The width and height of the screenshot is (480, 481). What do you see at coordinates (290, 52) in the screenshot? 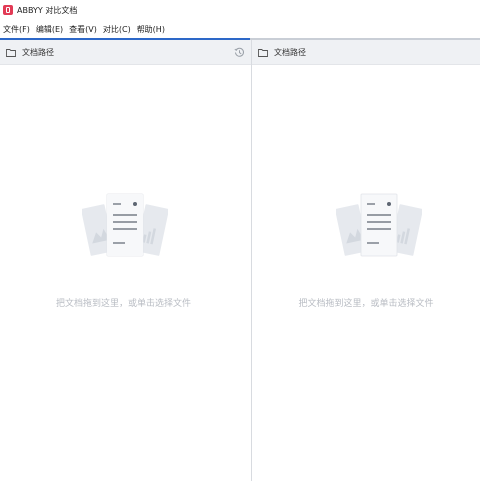
I see `right-document-path-label: 文档路径` at bounding box center [290, 52].